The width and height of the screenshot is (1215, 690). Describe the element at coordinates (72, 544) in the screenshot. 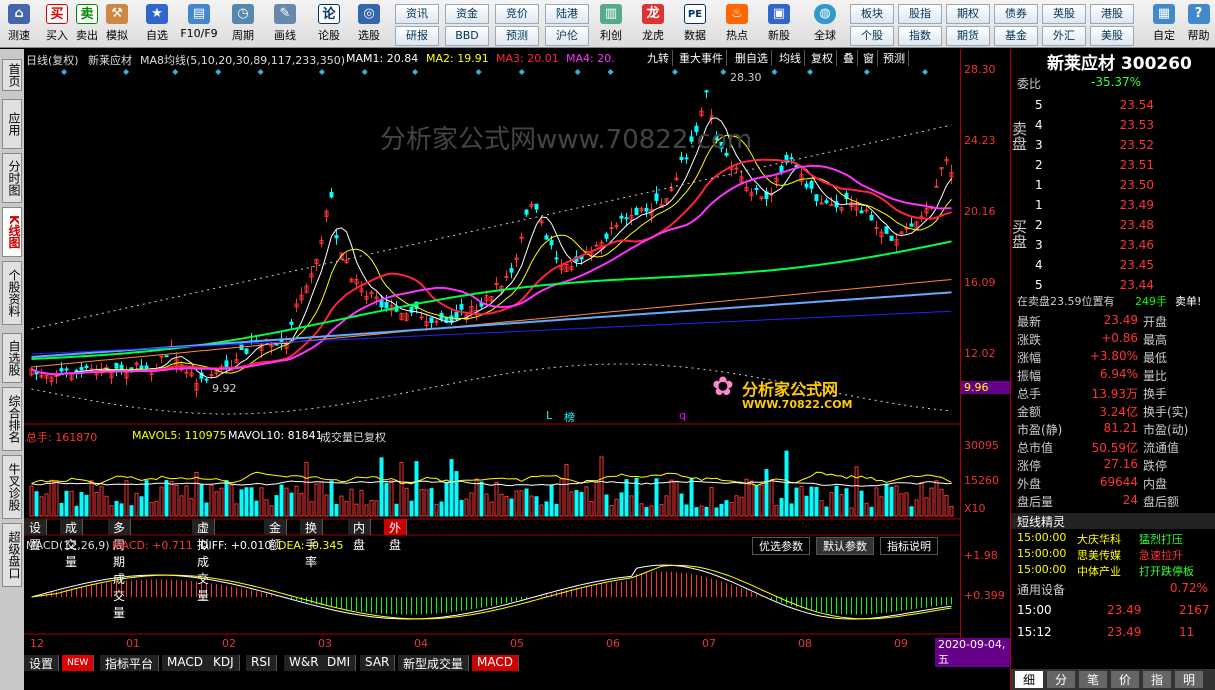

I see `sub-tab-1: 成交量` at that location.